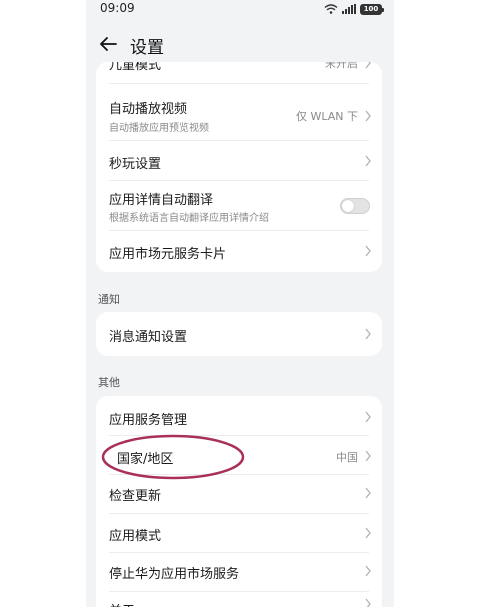 The image size is (480, 607). What do you see at coordinates (239, 599) in the screenshot?
I see `settings-row-about: 关于` at bounding box center [239, 599].